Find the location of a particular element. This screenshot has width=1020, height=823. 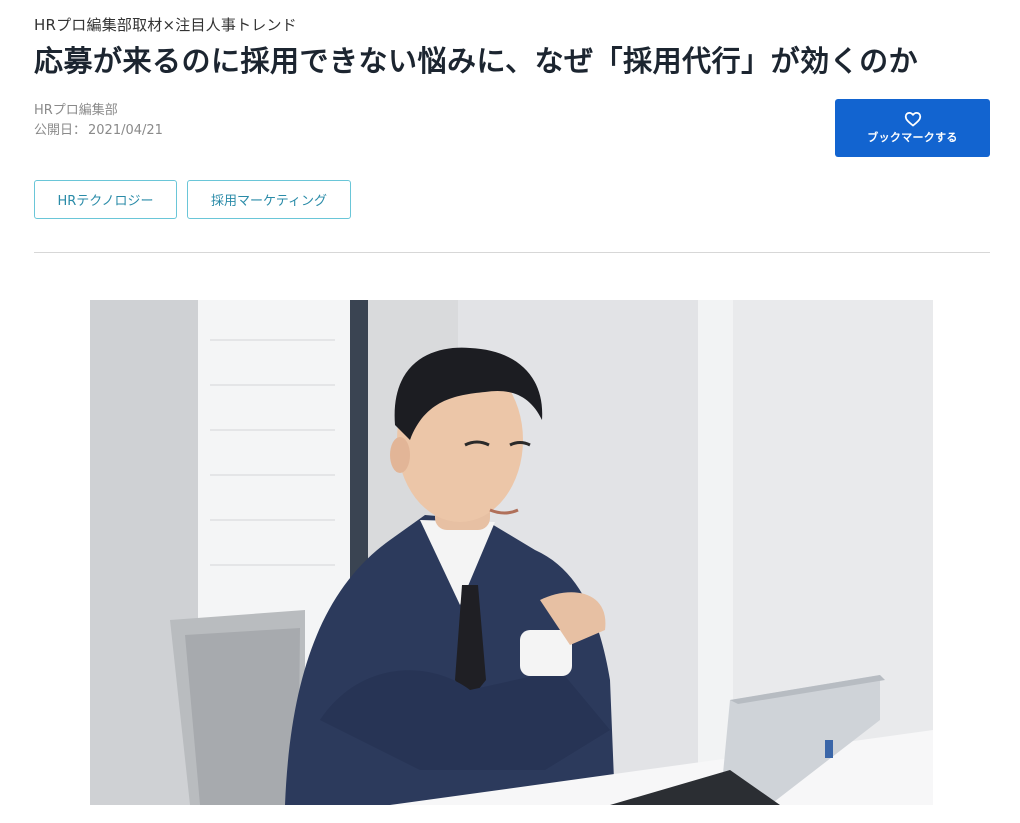

tag-hr-technology: HRテクノロジー is located at coordinates (105, 199).